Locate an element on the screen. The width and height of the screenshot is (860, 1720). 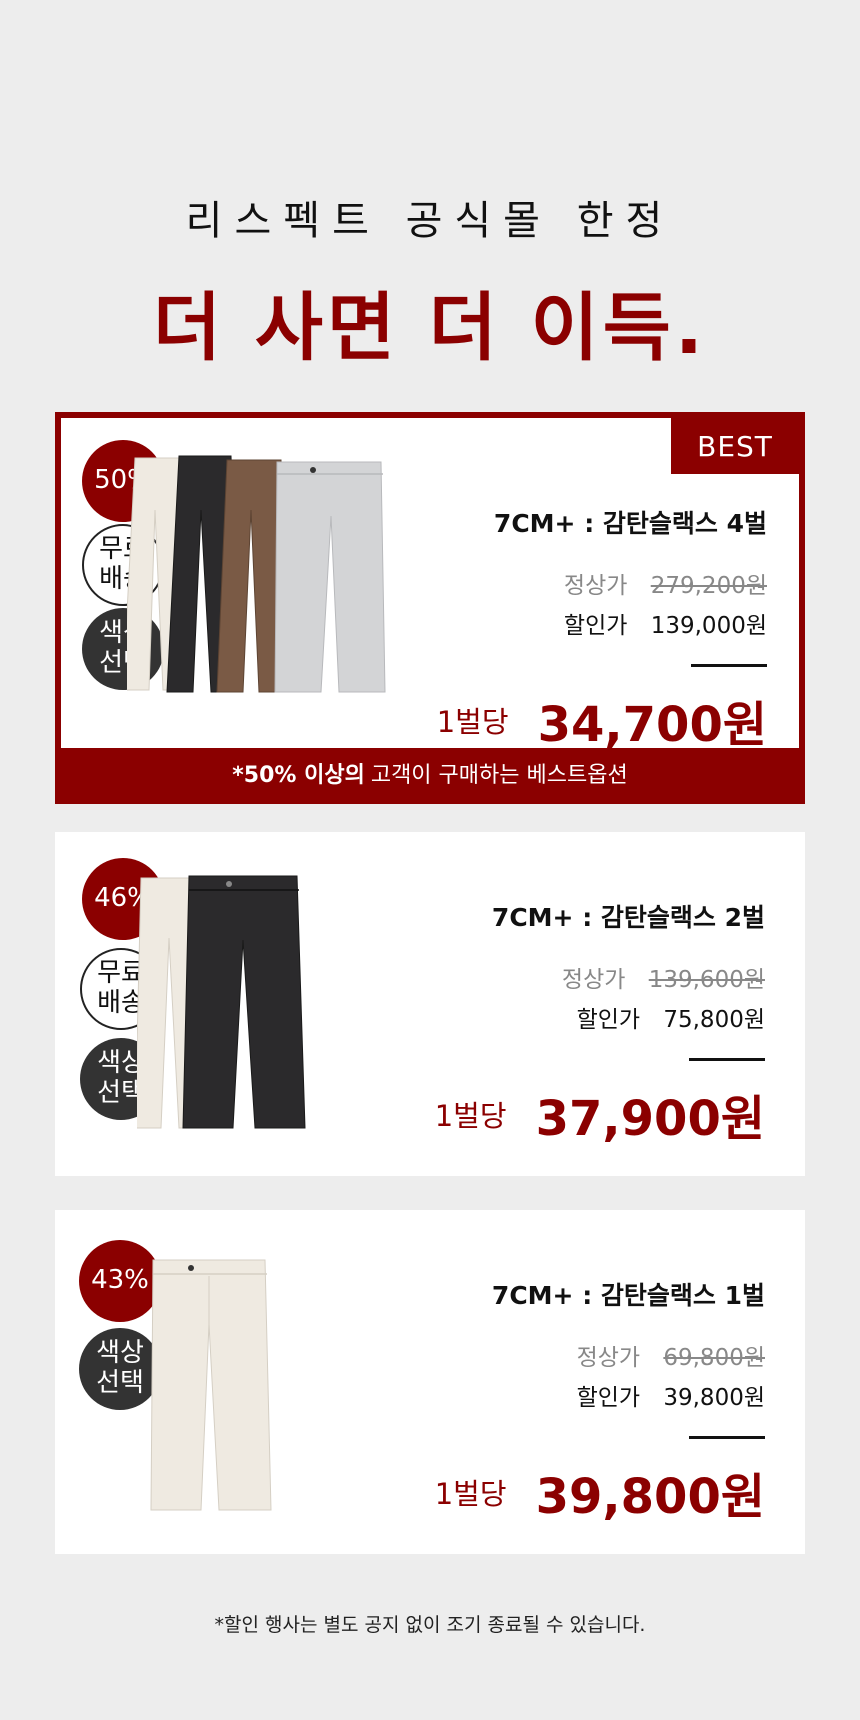
best-option-banner: *50% 이상의 고객이 구매하는 베스트옵션 is located at coordinates (430, 773).